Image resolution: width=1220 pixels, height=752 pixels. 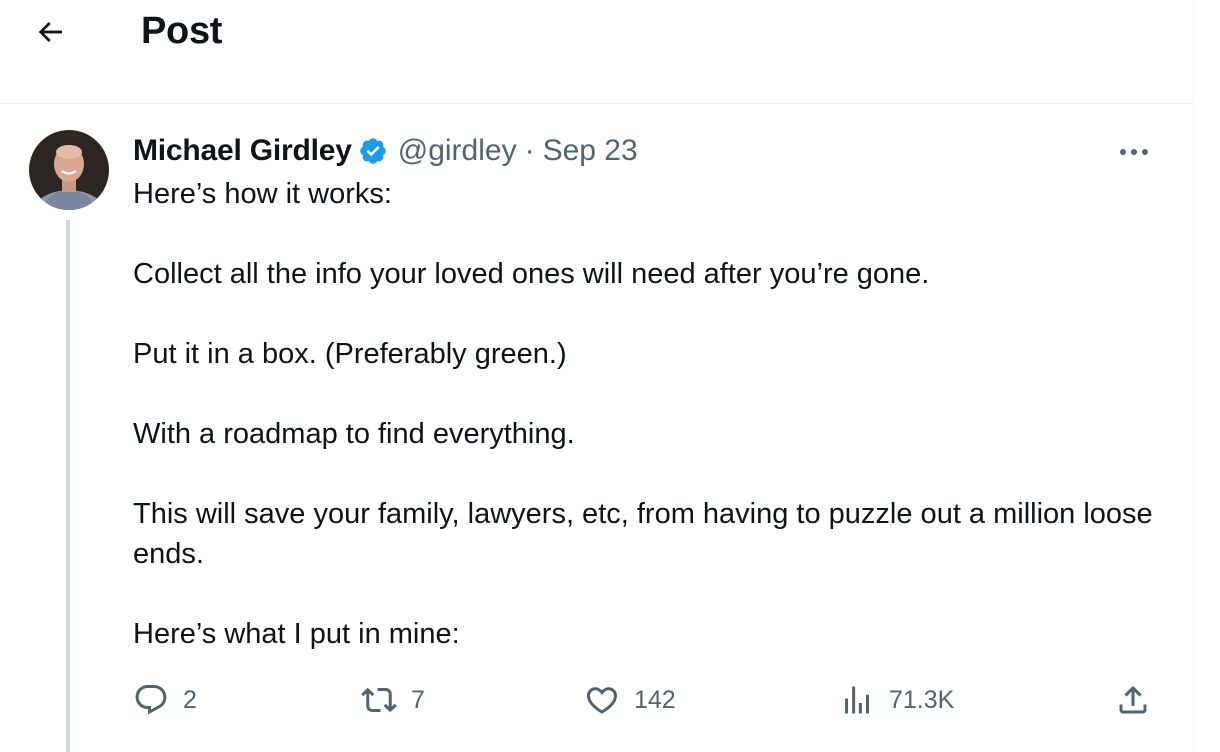 I want to click on verified-badge-icon, so click(x=373, y=151).